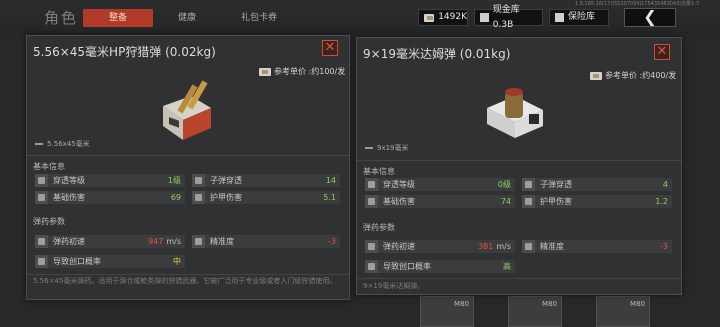 This screenshot has width=720, height=327. Describe the element at coordinates (650, 17) in the screenshot. I see `back-button: ❮` at that location.